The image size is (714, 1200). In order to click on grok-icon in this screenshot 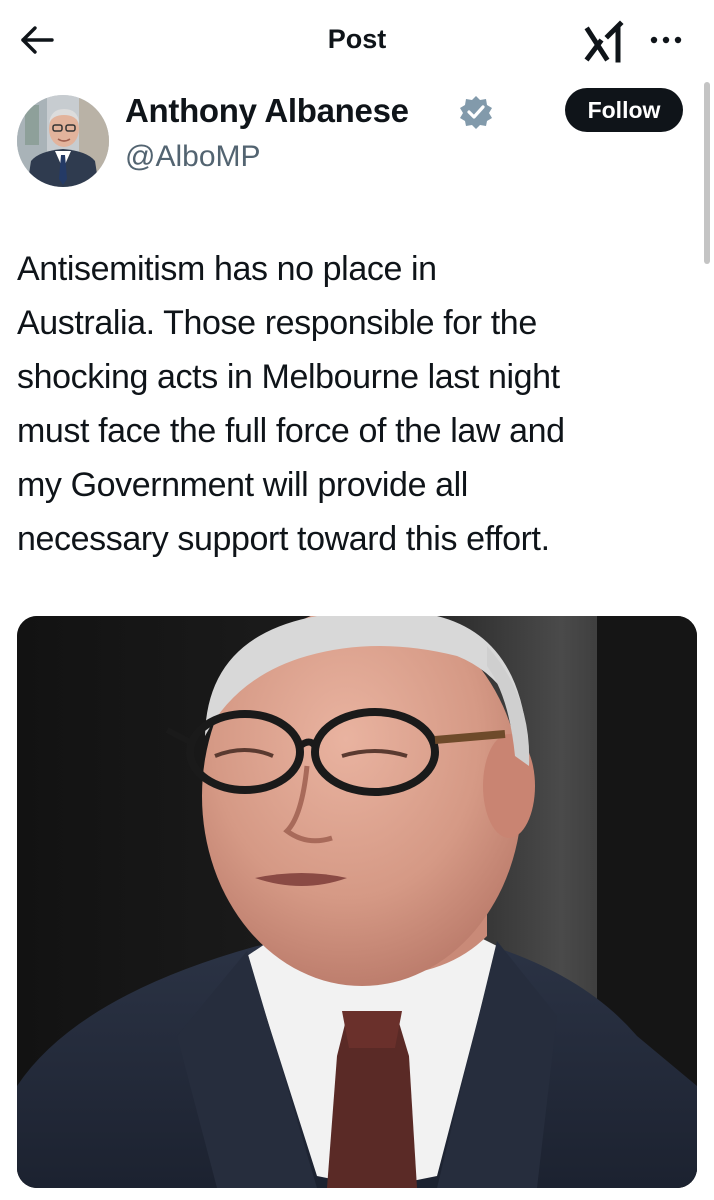, I will do `click(604, 41)`.